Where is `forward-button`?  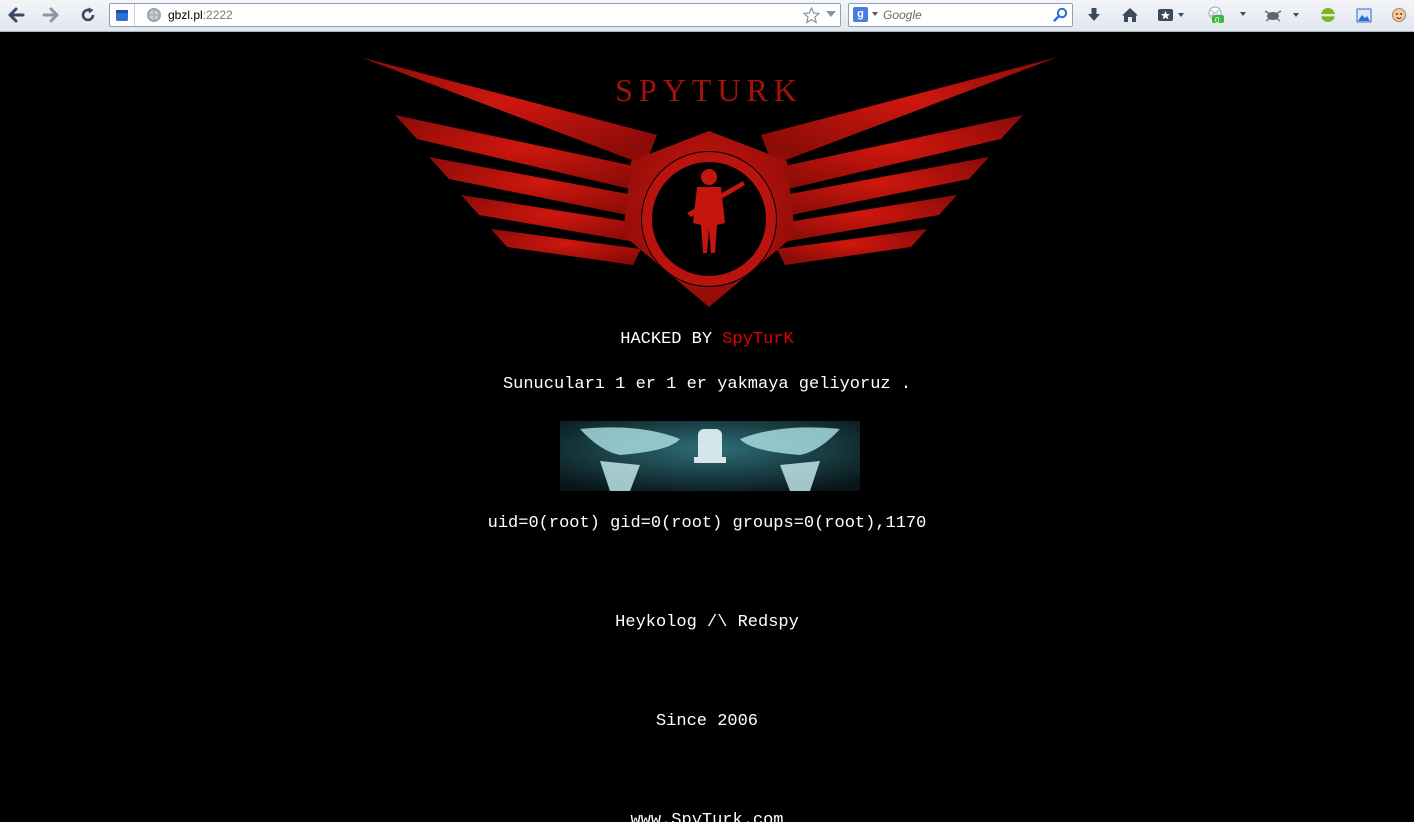
forward-button is located at coordinates (51, 15).